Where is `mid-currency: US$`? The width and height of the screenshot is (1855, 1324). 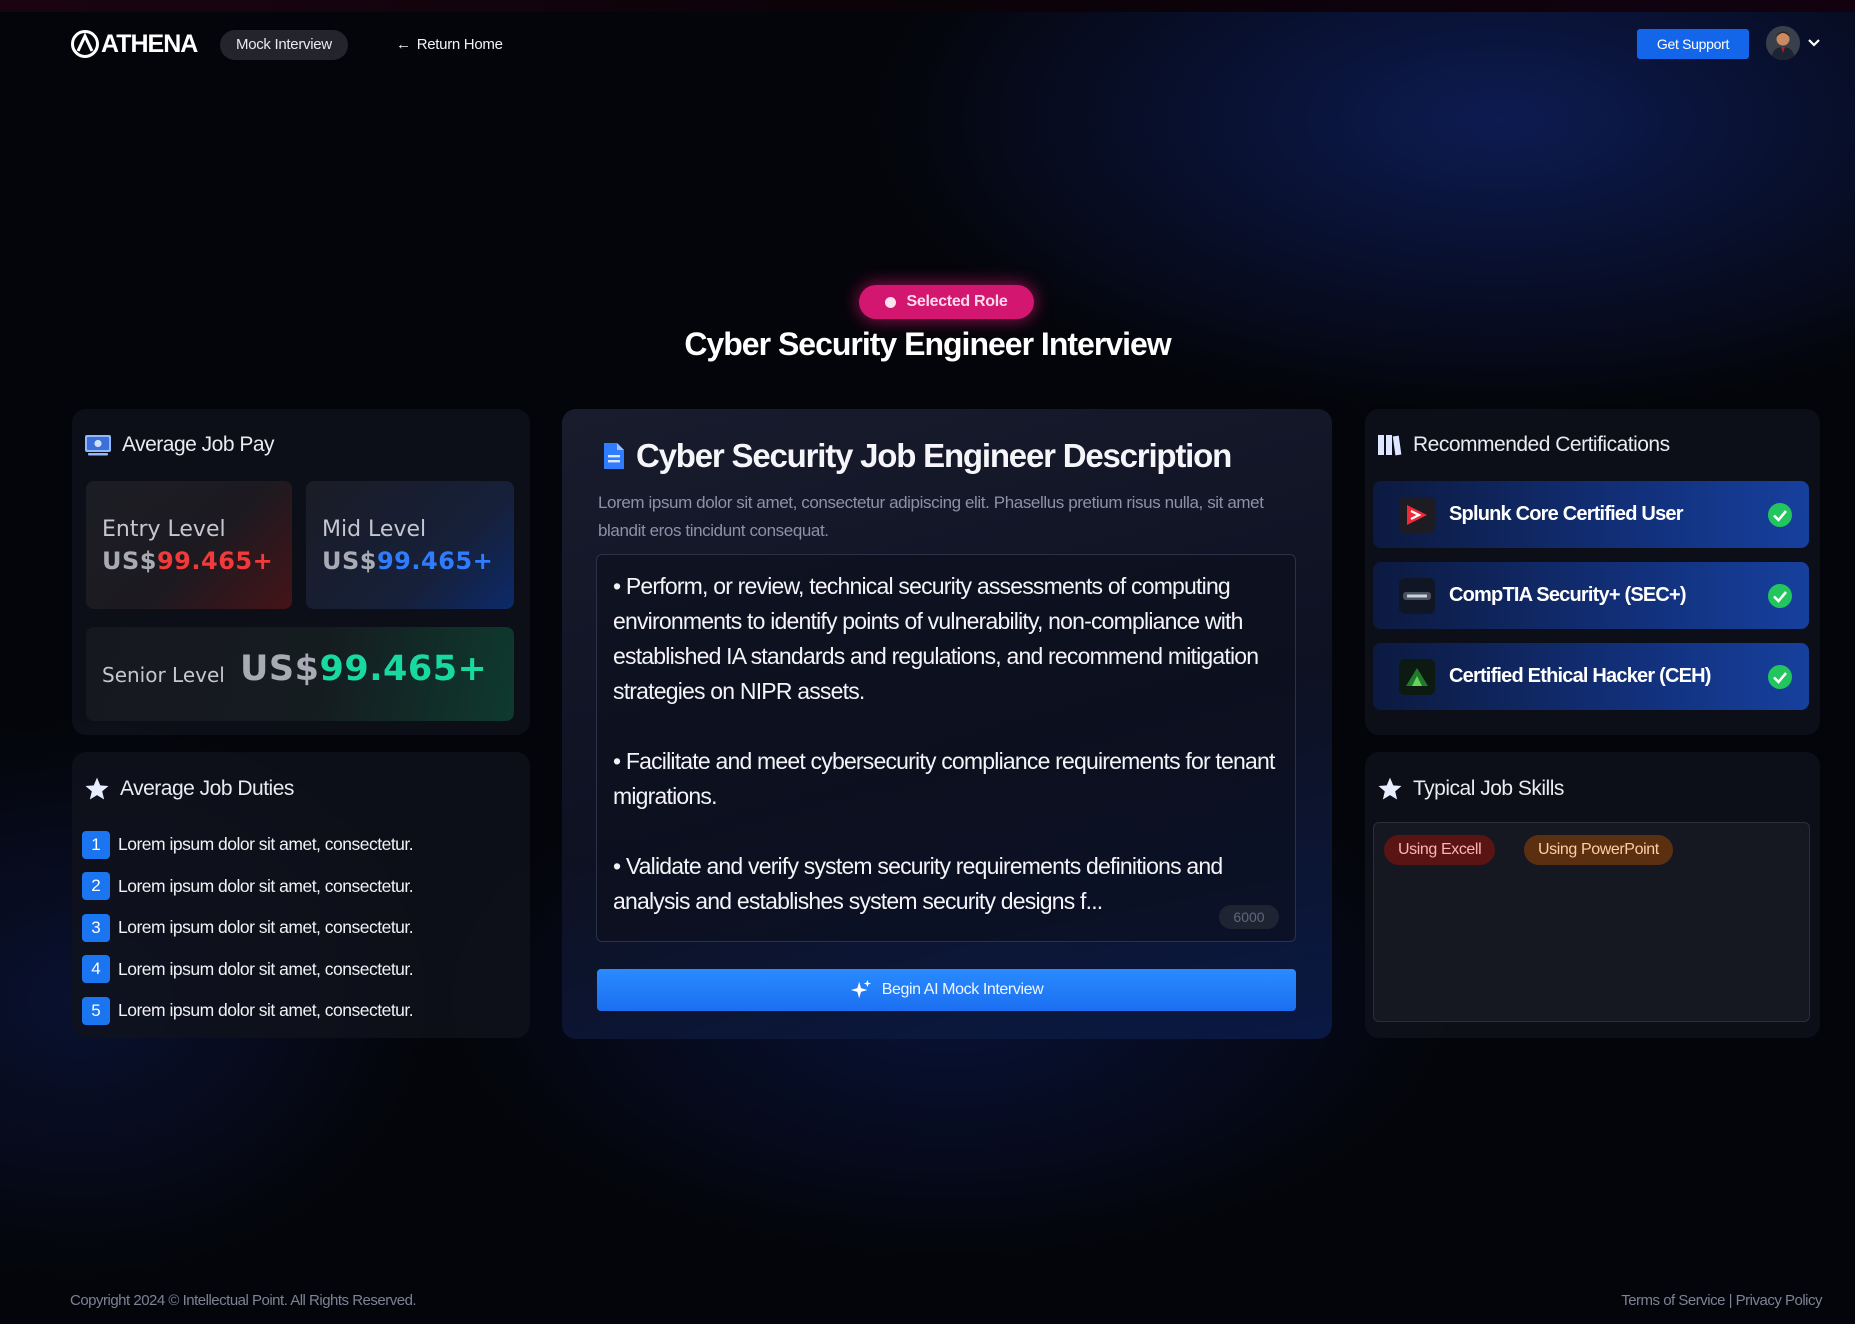
mid-currency: US$ is located at coordinates (349, 561).